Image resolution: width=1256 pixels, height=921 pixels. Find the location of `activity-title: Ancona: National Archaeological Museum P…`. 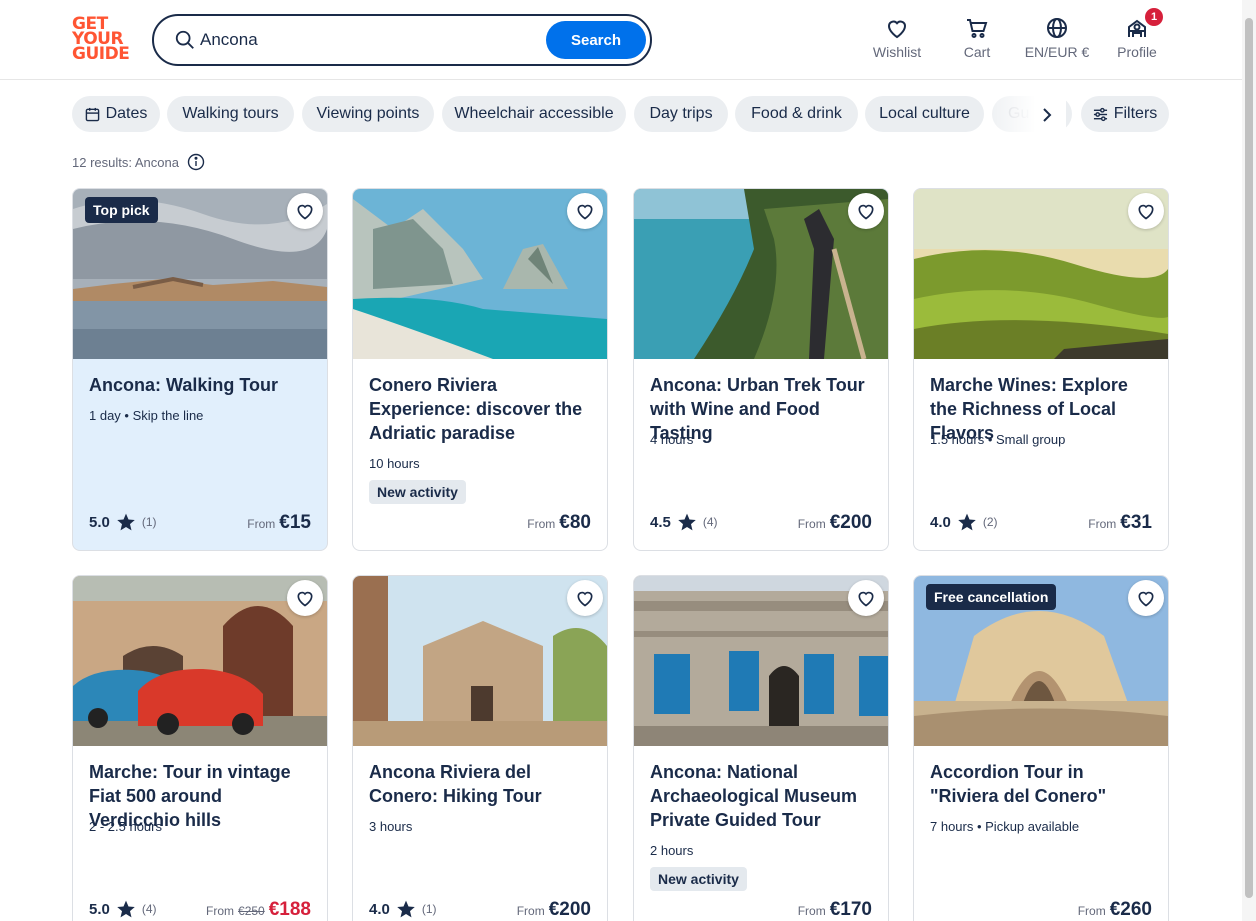

activity-title: Ancona: National Archaeological Museum P… is located at coordinates (763, 796).